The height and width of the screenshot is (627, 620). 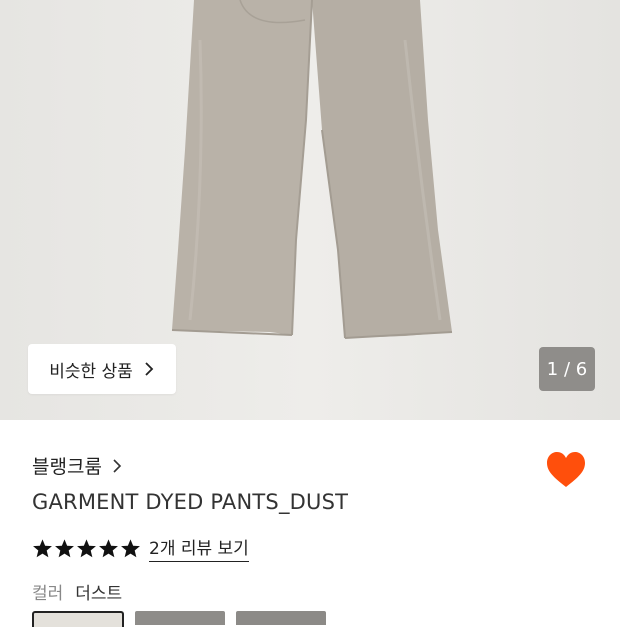 I want to click on review-link: 2개 리뷰 보기, so click(x=199, y=548).